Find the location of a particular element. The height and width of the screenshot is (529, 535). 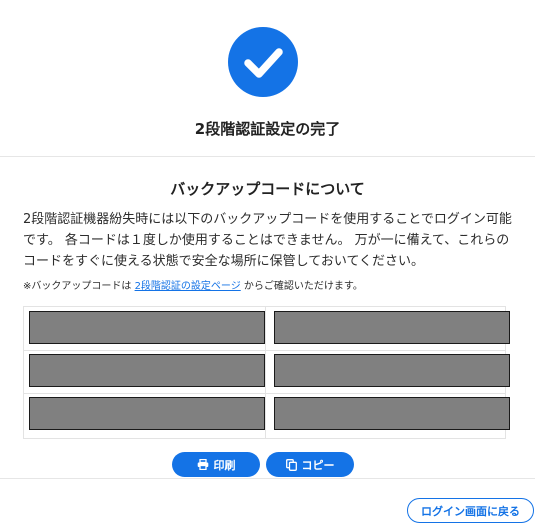

copy-icon is located at coordinates (291, 464).